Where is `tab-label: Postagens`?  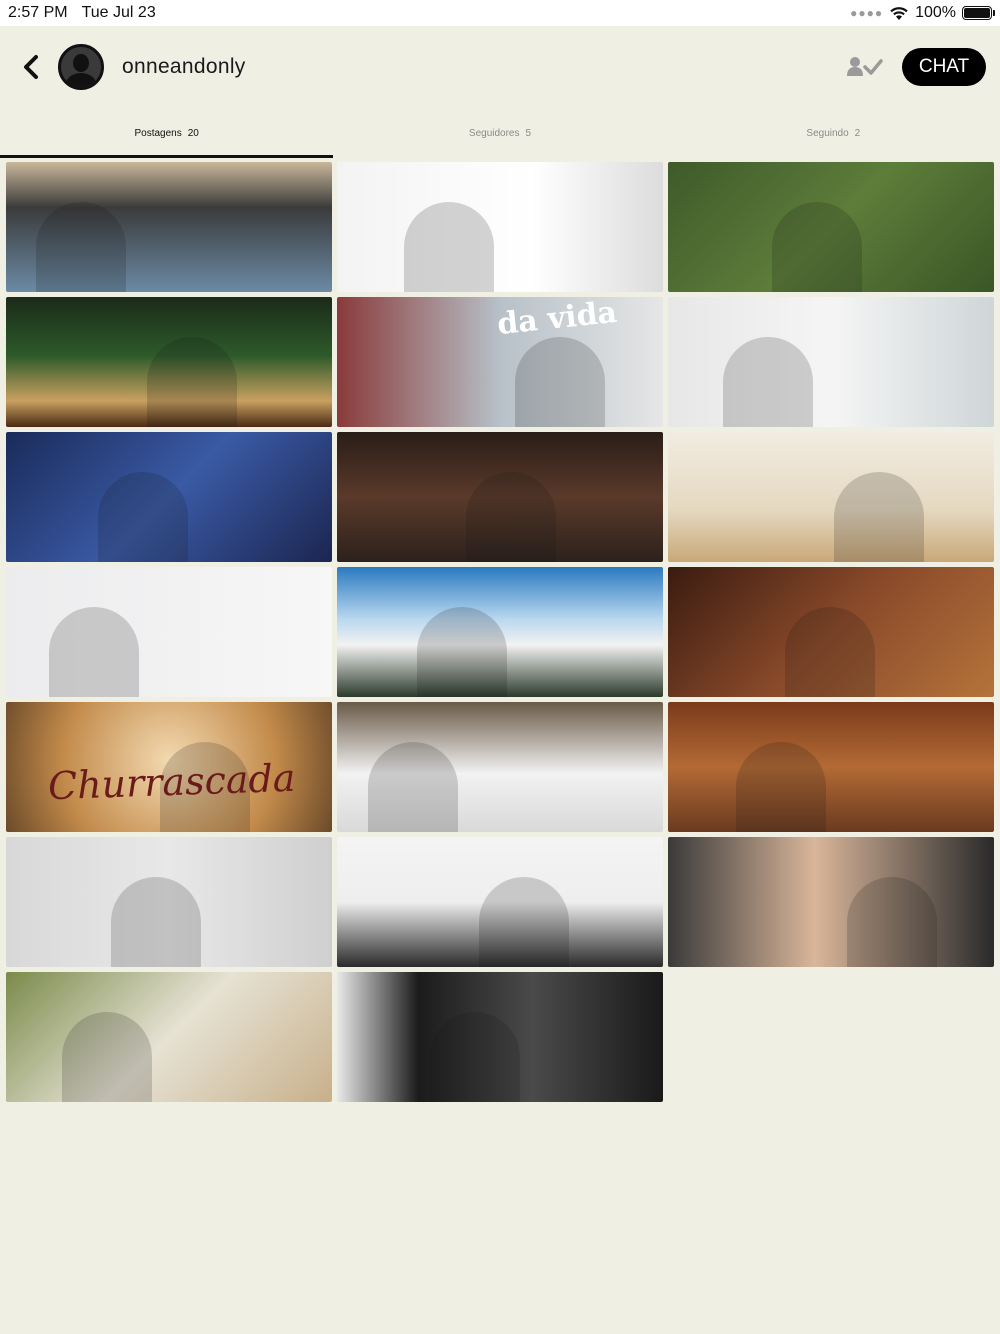 tab-label: Postagens is located at coordinates (158, 133).